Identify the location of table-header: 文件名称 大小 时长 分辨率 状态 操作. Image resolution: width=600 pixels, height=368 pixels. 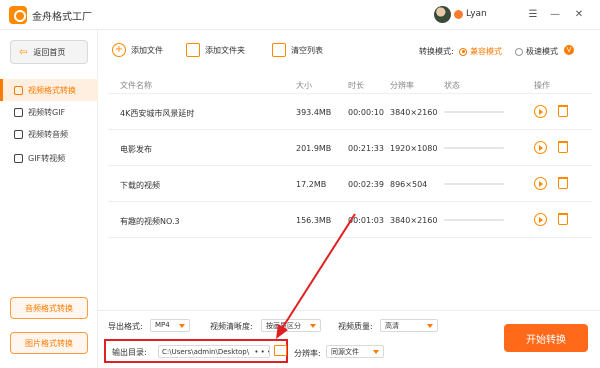
(350, 85).